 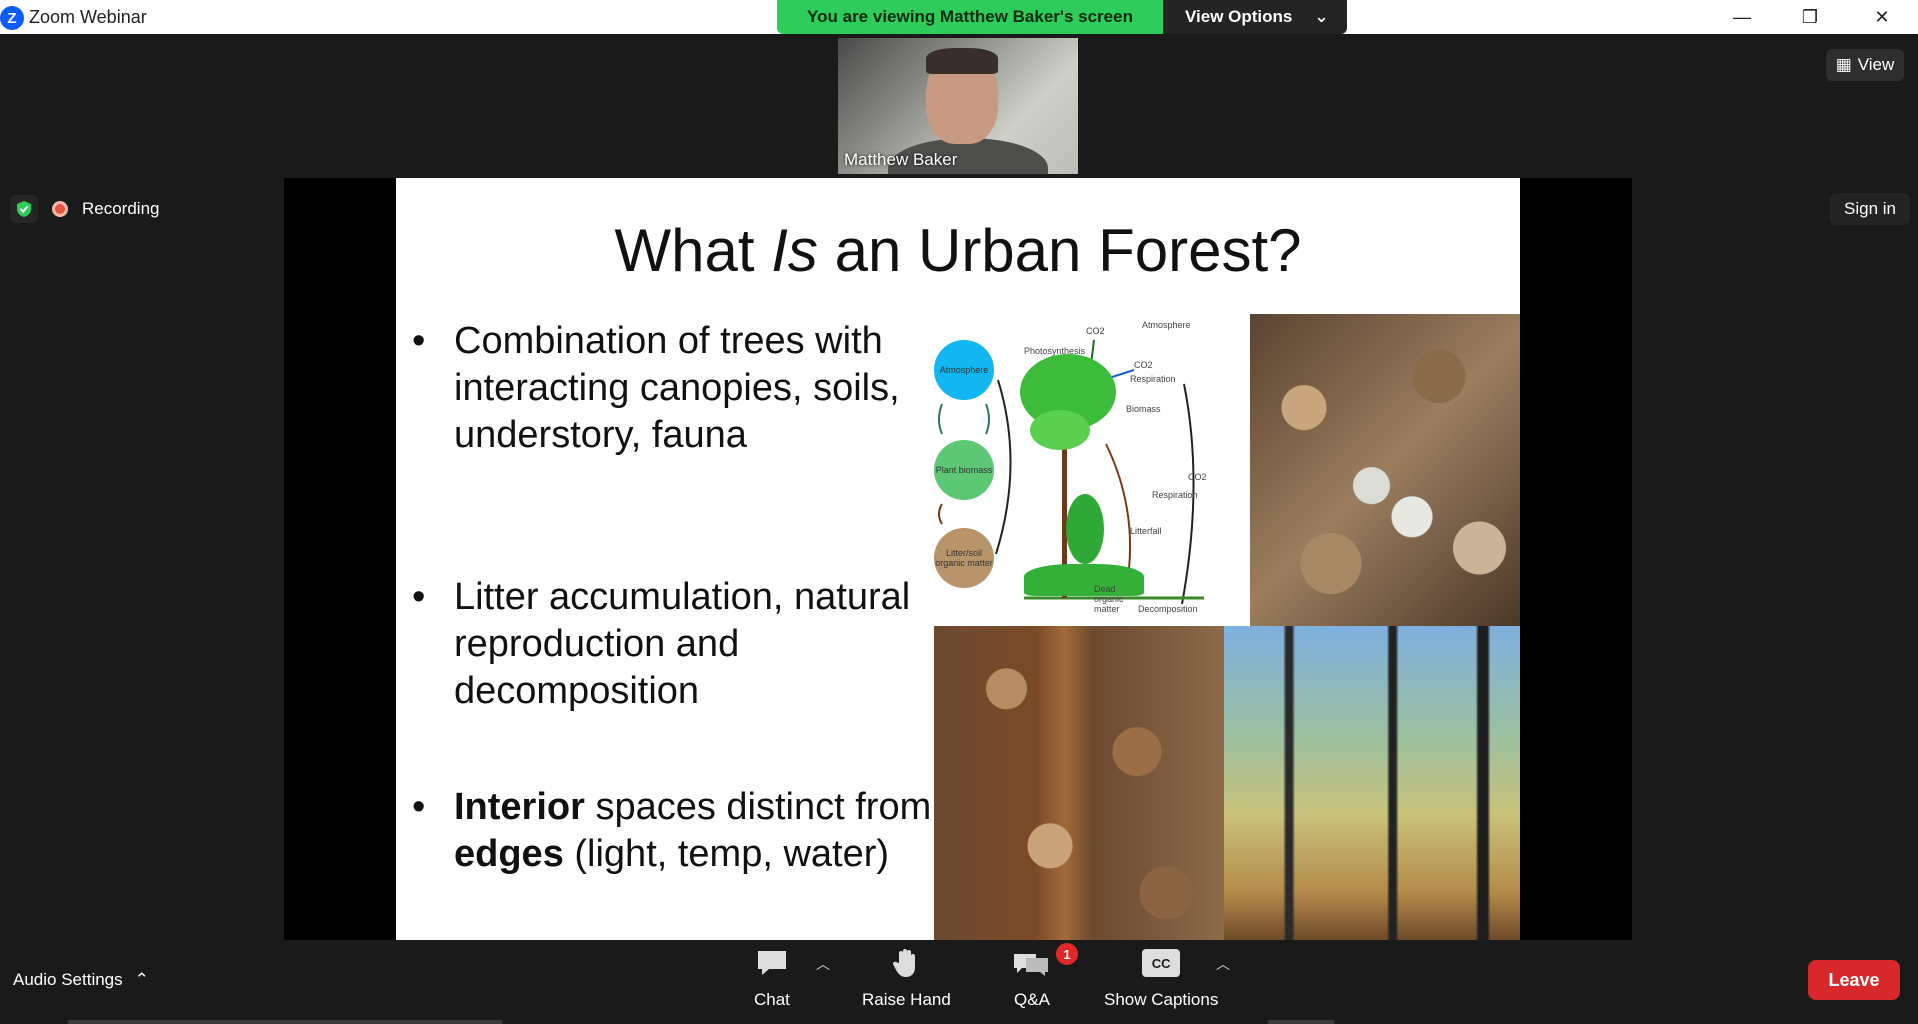 I want to click on captions-icon: CC, so click(x=1161, y=963).